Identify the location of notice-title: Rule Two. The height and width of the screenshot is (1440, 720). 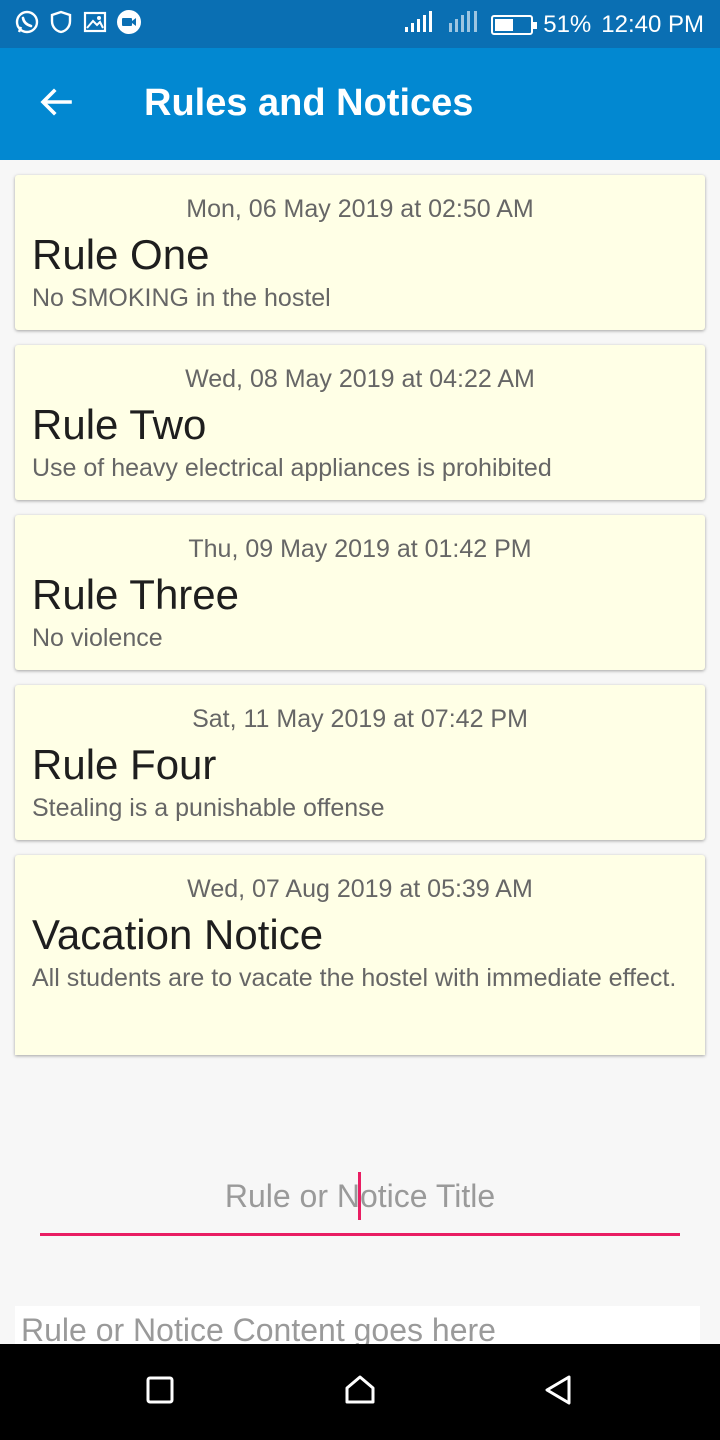
(119, 425).